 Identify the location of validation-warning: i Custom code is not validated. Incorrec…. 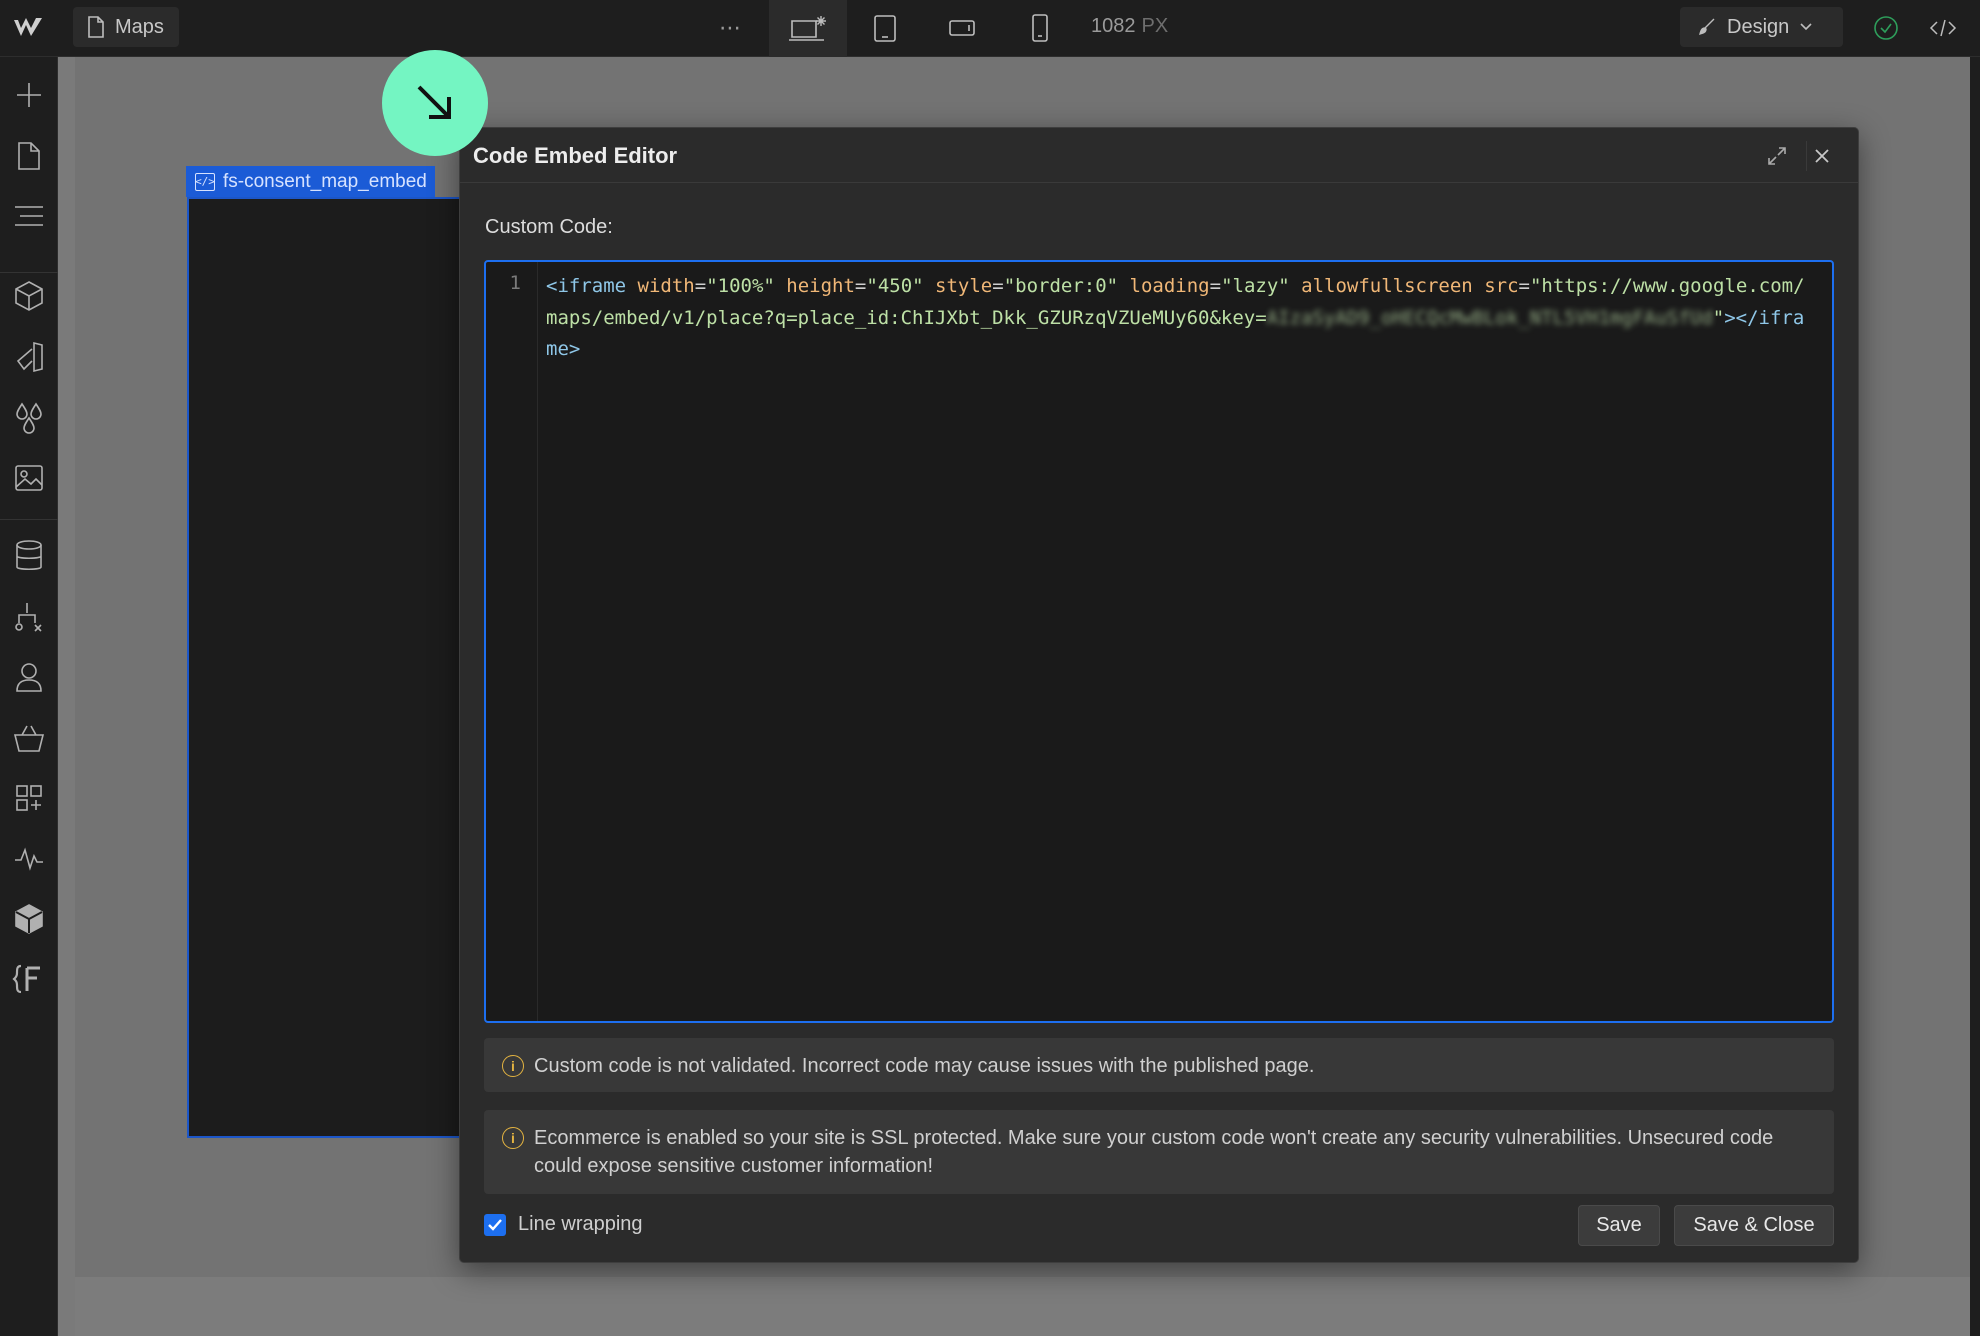
(1159, 1065).